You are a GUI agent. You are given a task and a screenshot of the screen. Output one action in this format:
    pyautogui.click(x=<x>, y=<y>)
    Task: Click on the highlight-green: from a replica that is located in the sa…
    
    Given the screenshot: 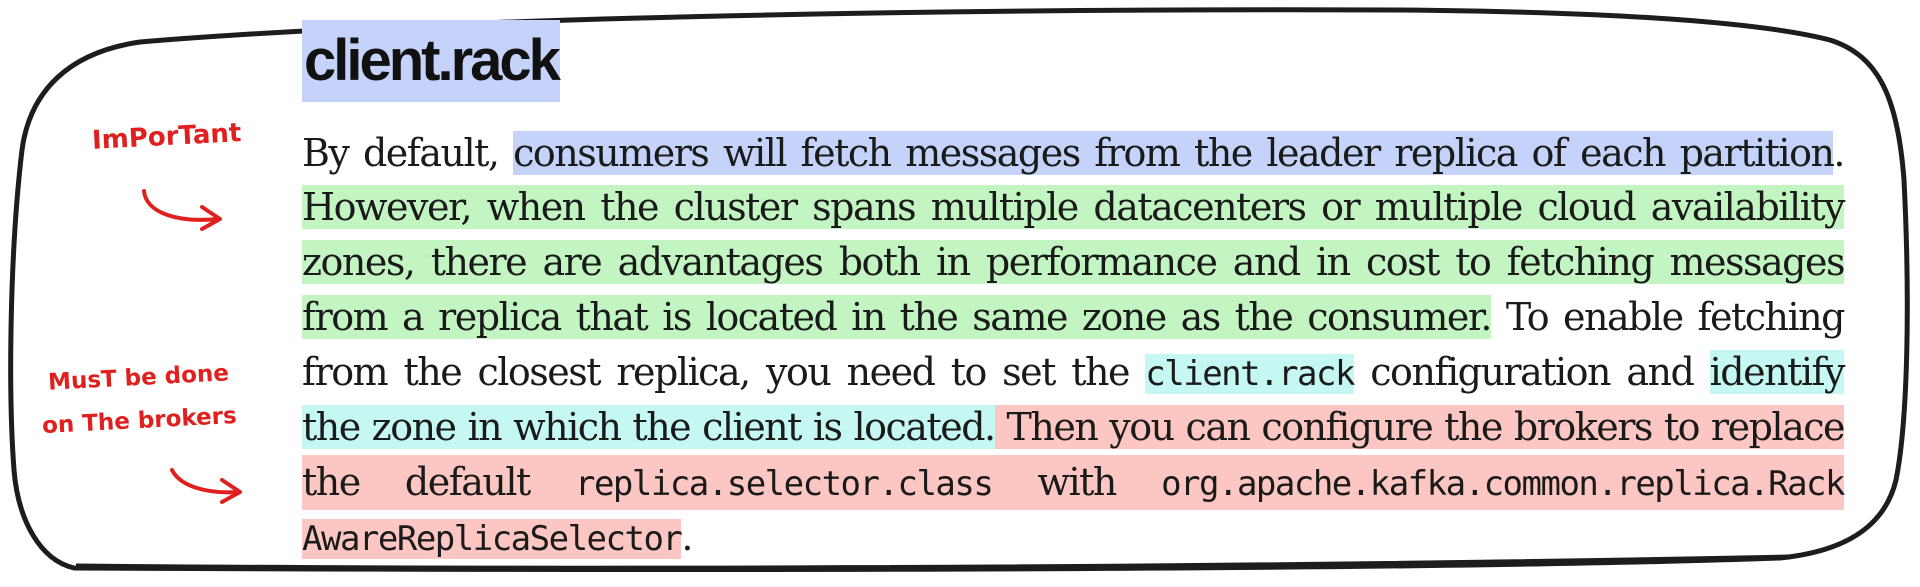 What is the action you would take?
    pyautogui.click(x=897, y=317)
    